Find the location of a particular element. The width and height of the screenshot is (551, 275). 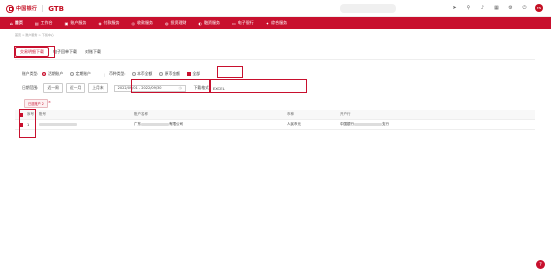

nav-label: 电子银行 is located at coordinates (245, 22).